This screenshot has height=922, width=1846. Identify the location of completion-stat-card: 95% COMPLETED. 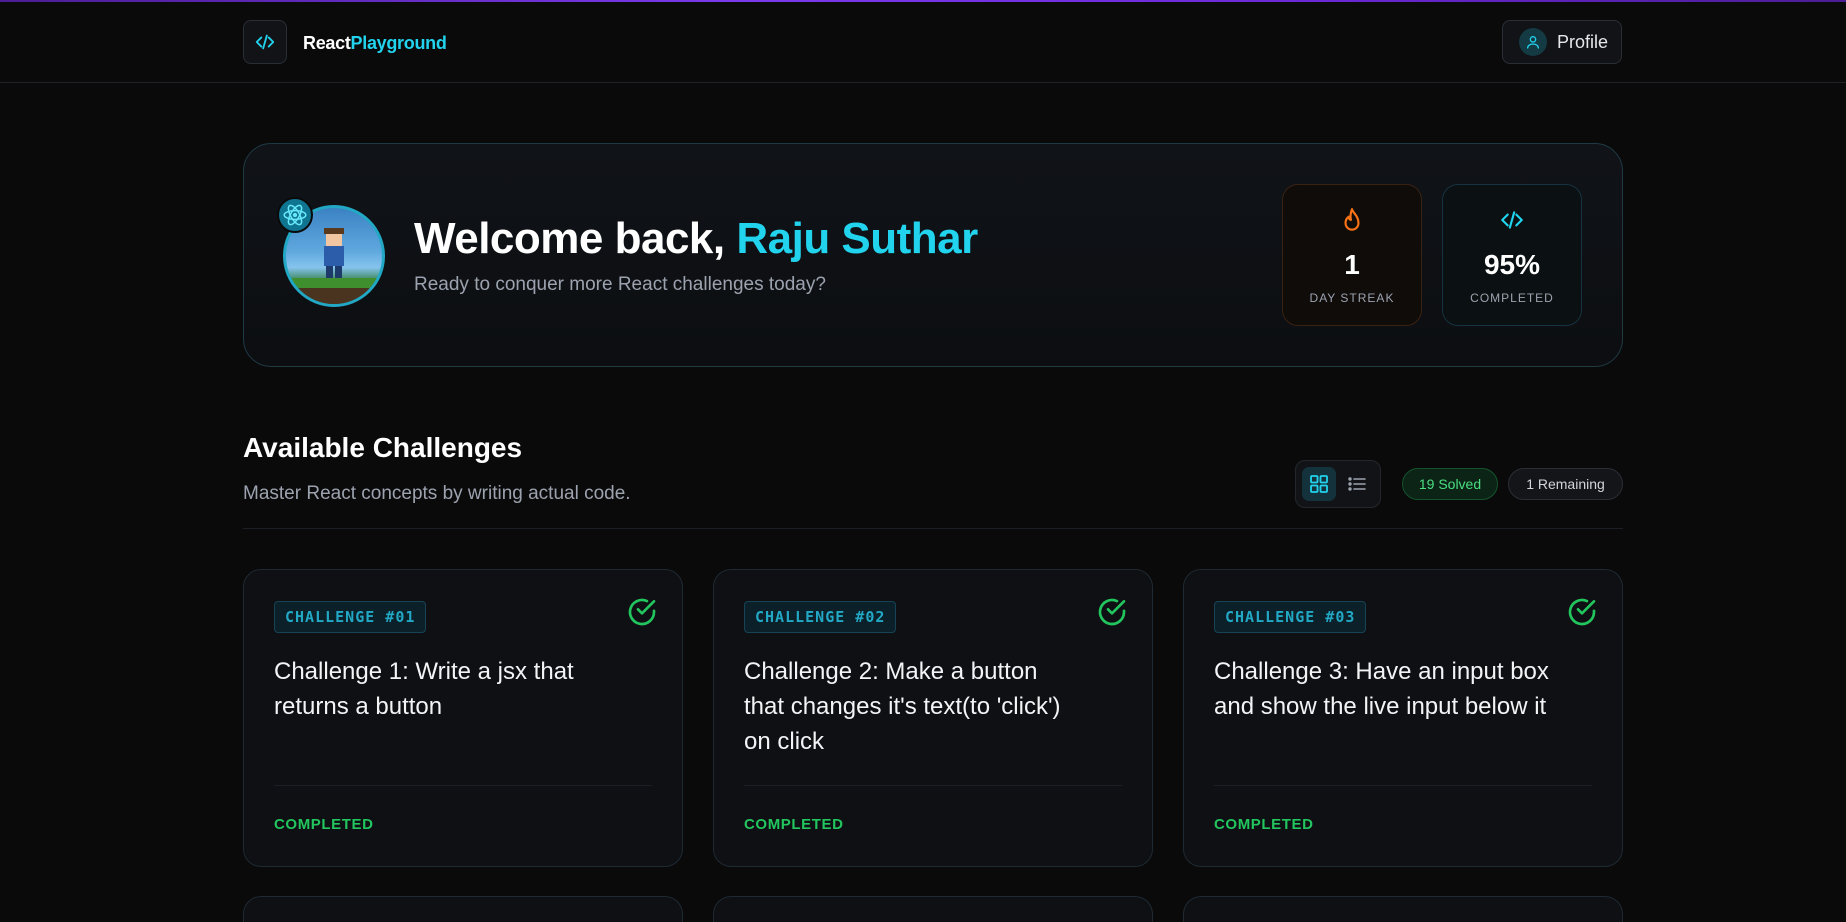
(1512, 255).